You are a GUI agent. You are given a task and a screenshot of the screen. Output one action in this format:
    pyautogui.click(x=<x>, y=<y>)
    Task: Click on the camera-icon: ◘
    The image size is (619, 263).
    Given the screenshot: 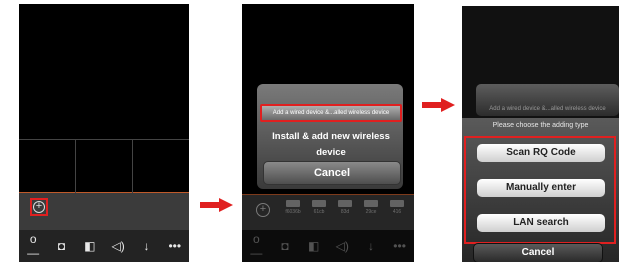 What is the action you would take?
    pyautogui.click(x=61, y=246)
    